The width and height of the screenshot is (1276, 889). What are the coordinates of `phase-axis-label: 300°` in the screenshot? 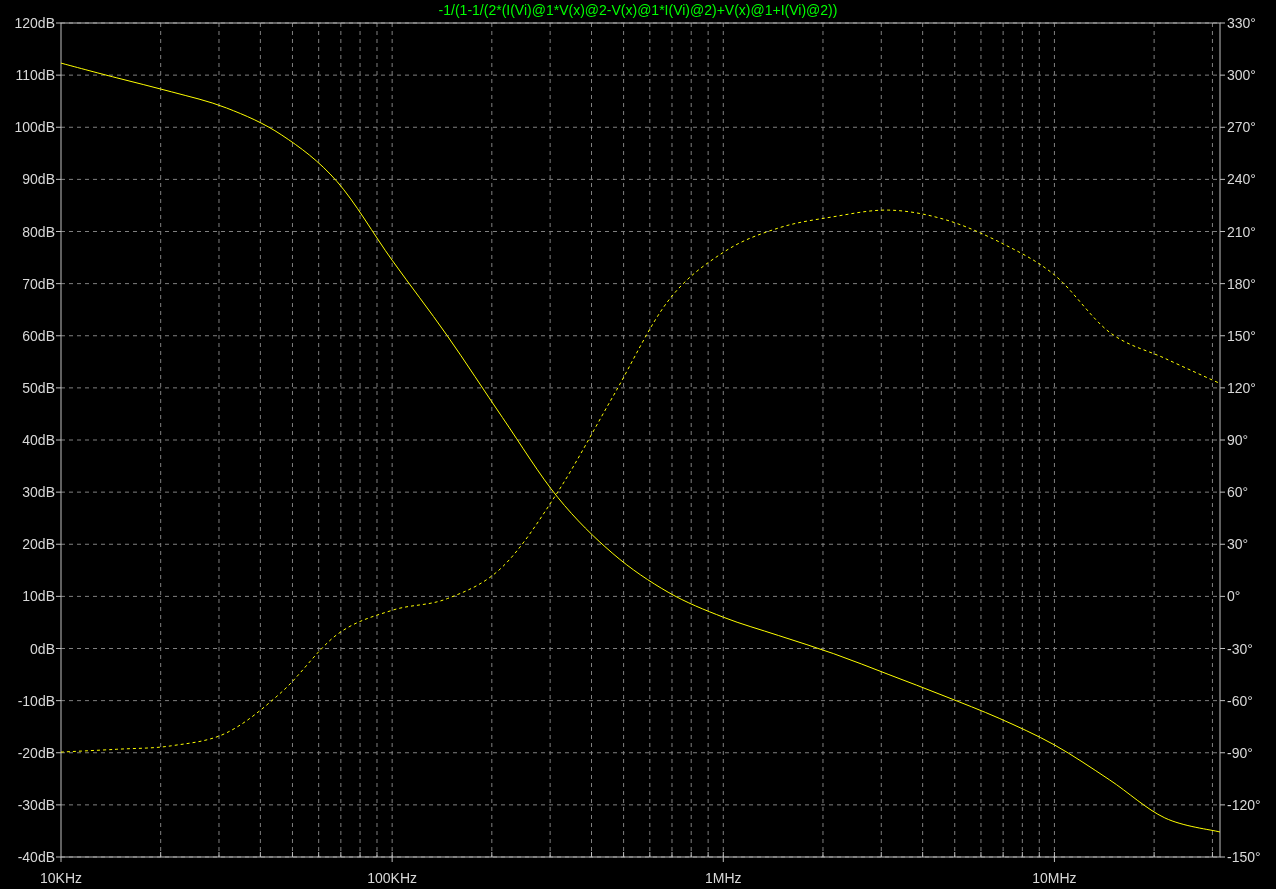 It's located at (1241, 75).